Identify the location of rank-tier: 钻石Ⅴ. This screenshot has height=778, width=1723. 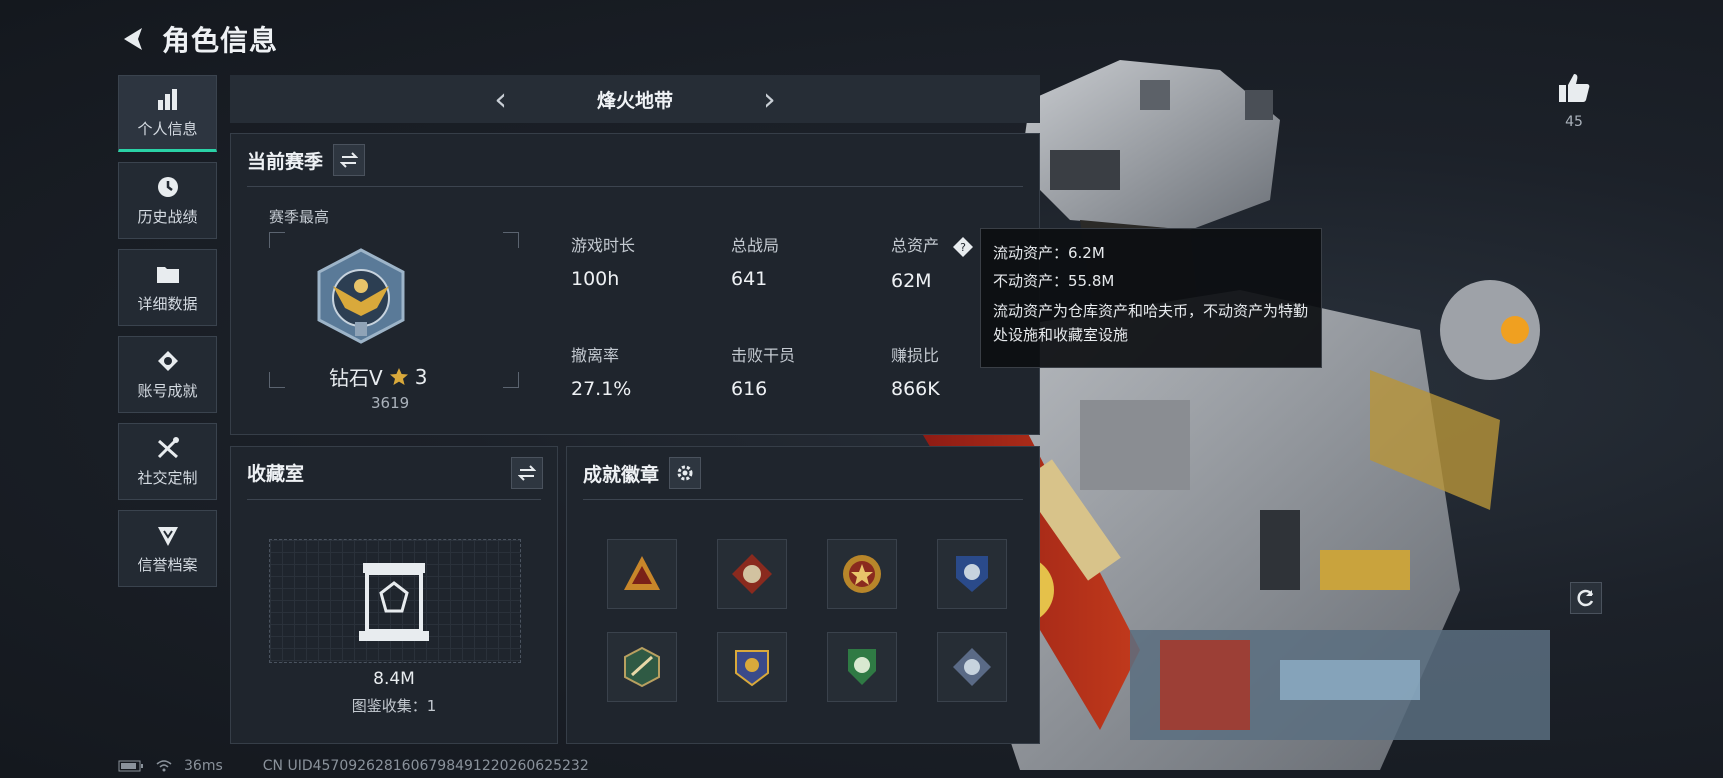
(356, 378).